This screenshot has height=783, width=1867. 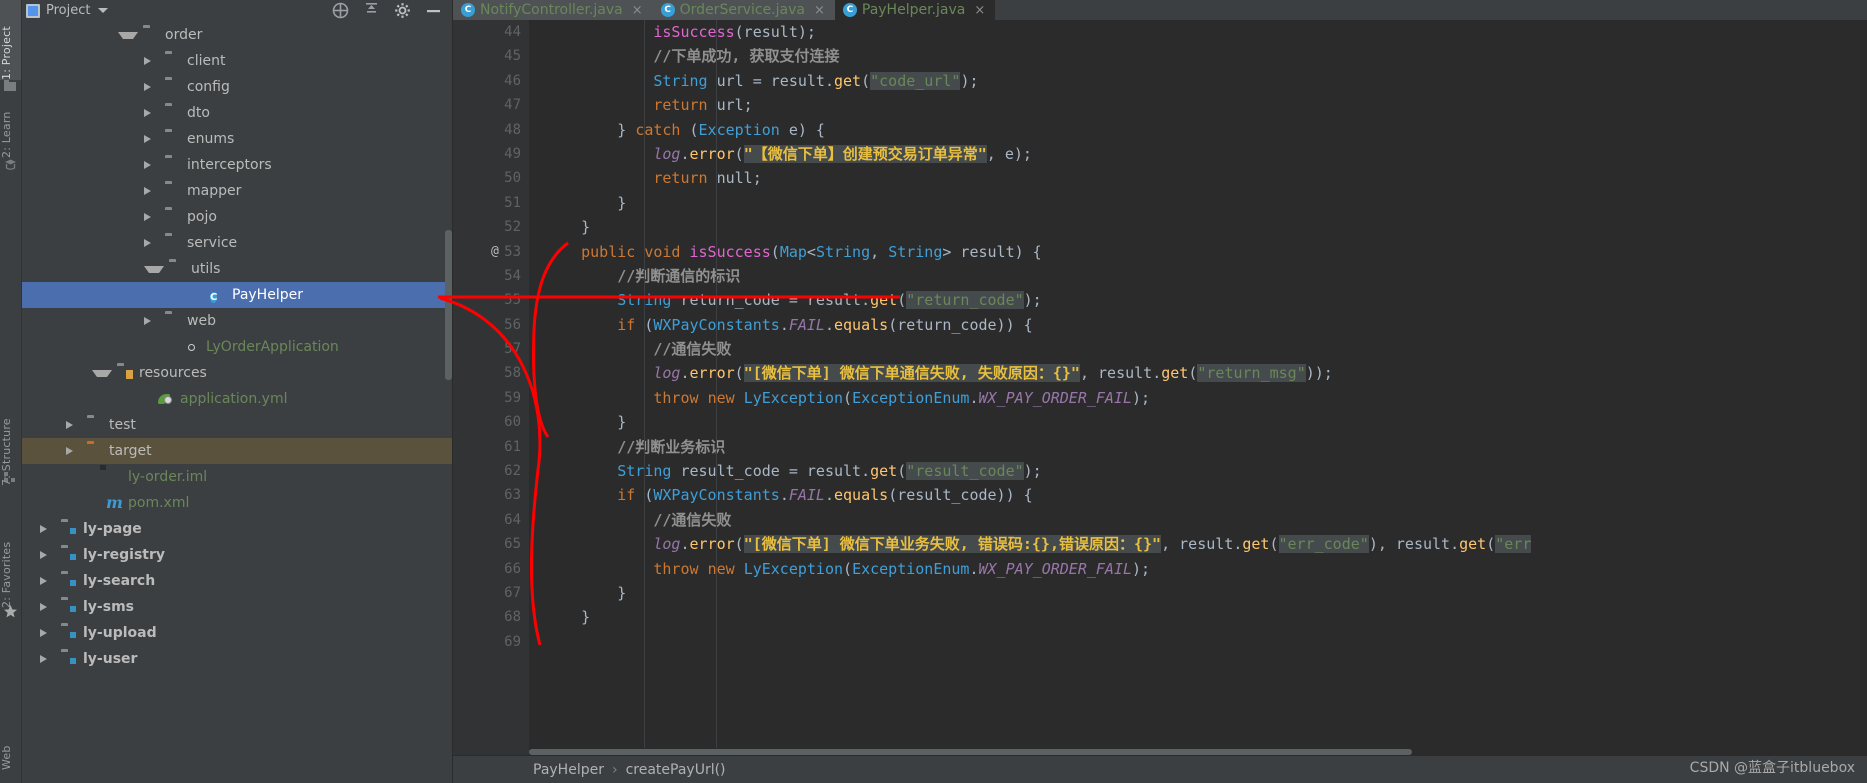 What do you see at coordinates (10, 735) in the screenshot?
I see `tool-window-web: Web` at bounding box center [10, 735].